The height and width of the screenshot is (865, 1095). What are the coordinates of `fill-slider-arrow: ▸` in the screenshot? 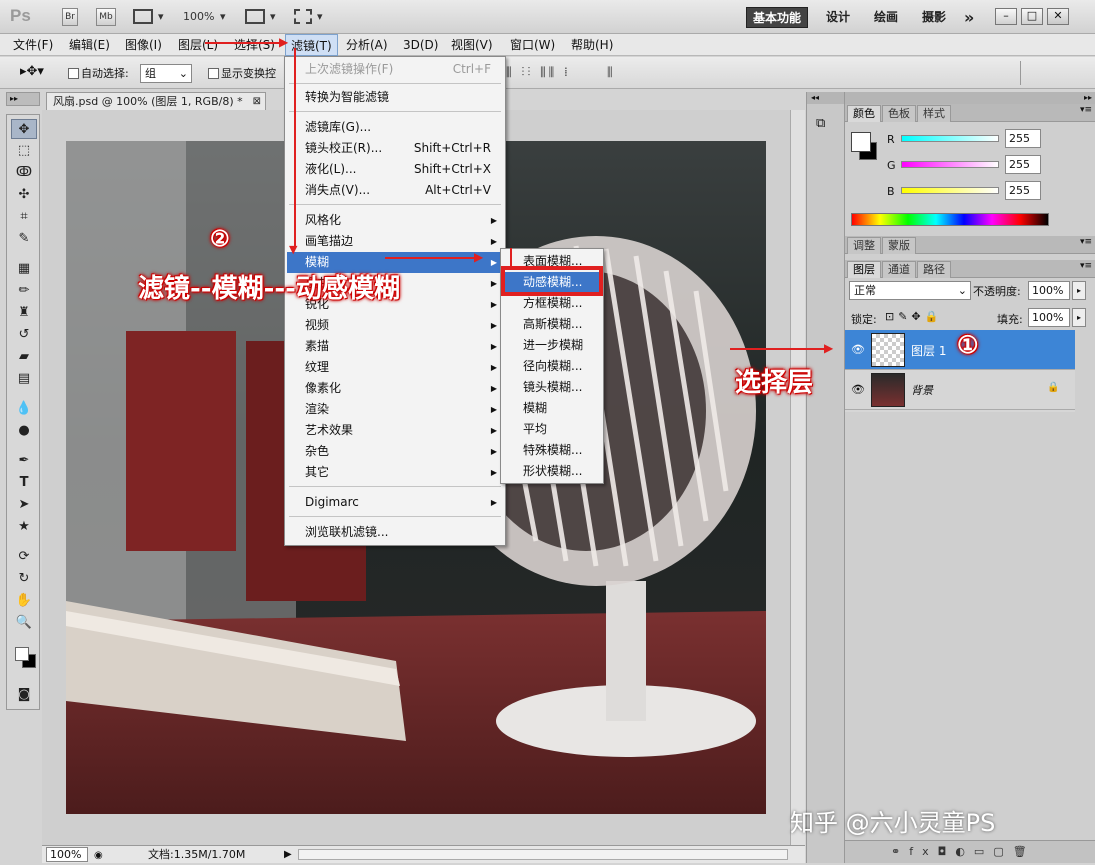 It's located at (1079, 317).